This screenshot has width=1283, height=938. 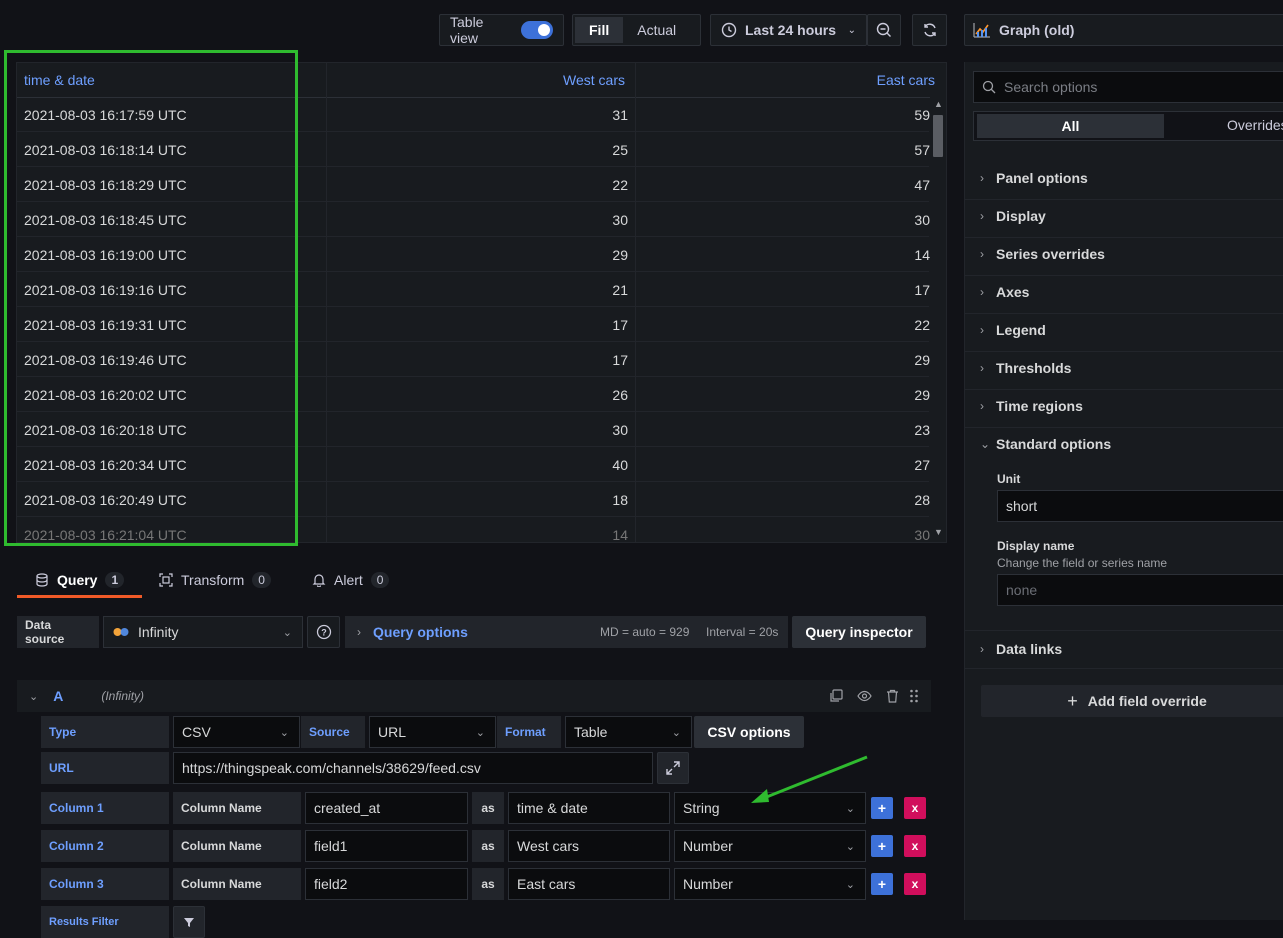 What do you see at coordinates (749, 732) in the screenshot?
I see `csv-options-button: CSV options` at bounding box center [749, 732].